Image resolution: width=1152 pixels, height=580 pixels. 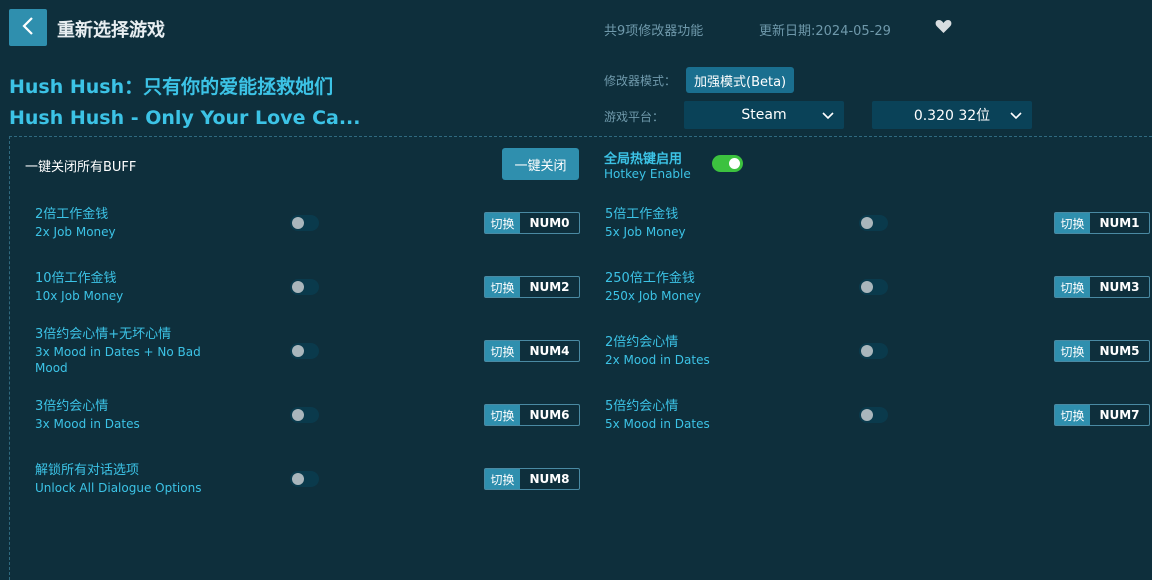 I want to click on feature-name-cn: 2倍约会心情, so click(x=642, y=342).